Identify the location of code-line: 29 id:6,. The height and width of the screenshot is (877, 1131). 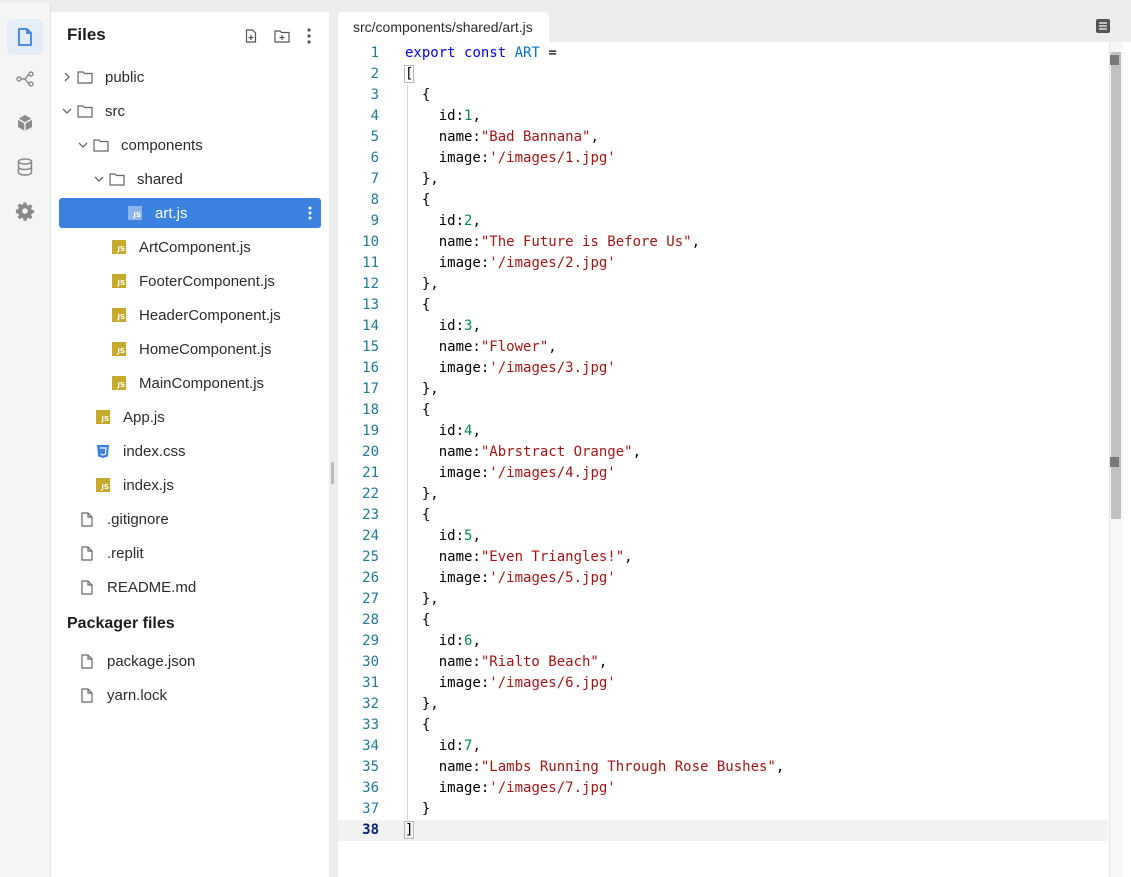
(723, 641).